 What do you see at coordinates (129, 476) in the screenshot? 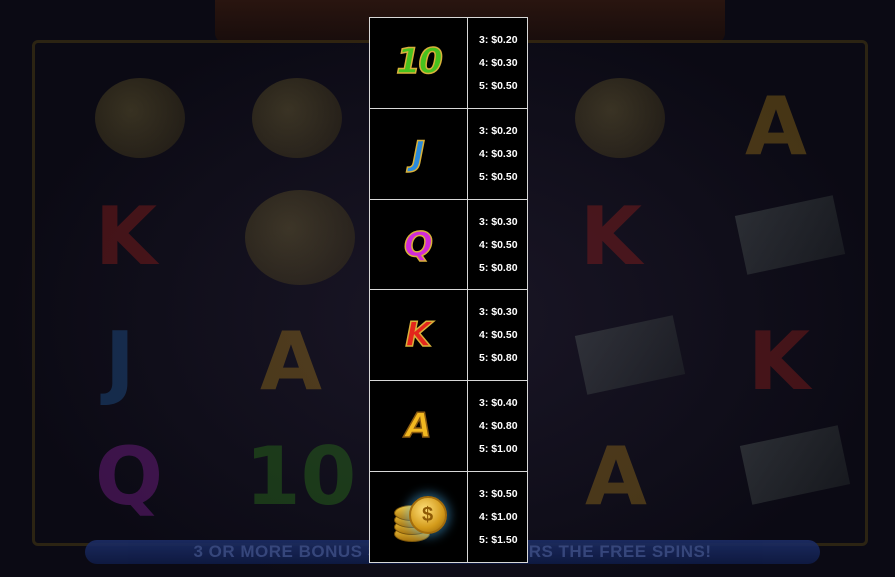
I see `bg-q-symbol: Q` at bounding box center [129, 476].